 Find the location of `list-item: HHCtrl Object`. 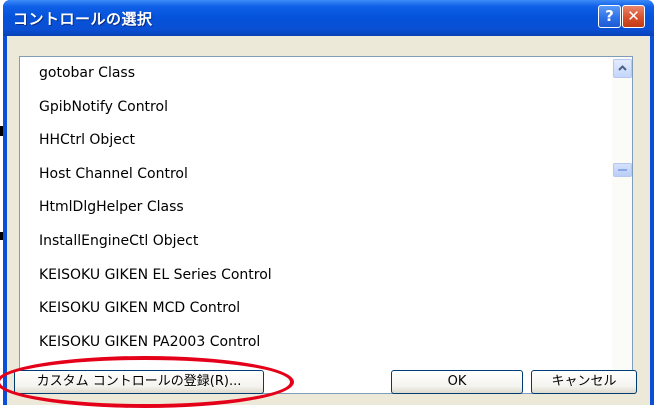

list-item: HHCtrl Object is located at coordinates (315, 141).